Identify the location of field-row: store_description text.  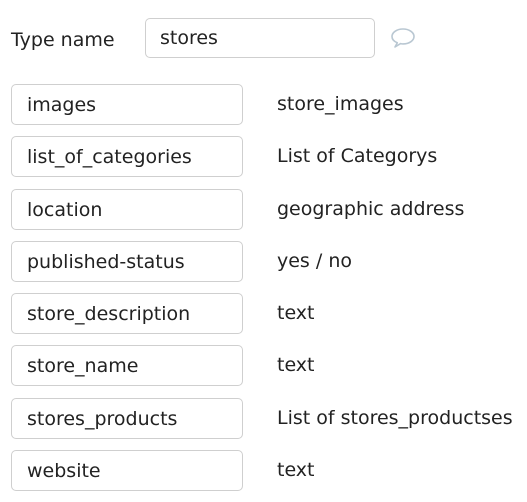
(263, 319).